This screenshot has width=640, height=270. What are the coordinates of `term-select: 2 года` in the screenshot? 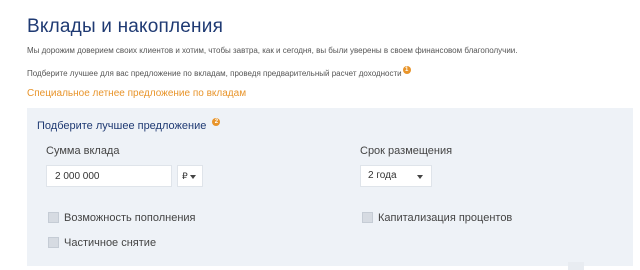 It's located at (396, 176).